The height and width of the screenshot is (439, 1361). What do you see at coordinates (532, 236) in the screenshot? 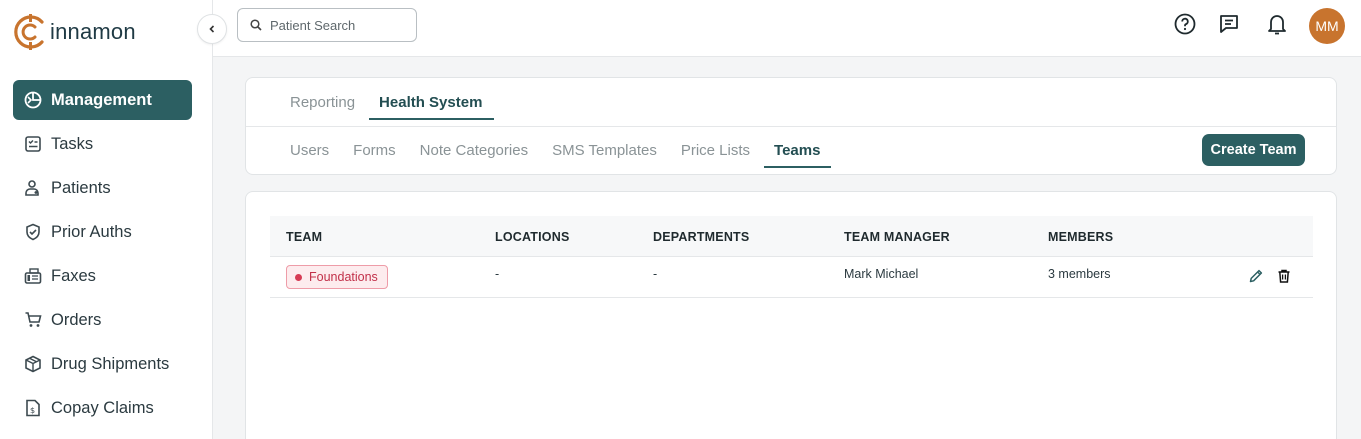
I see `column-header-locations: LOCATIONS` at bounding box center [532, 236].